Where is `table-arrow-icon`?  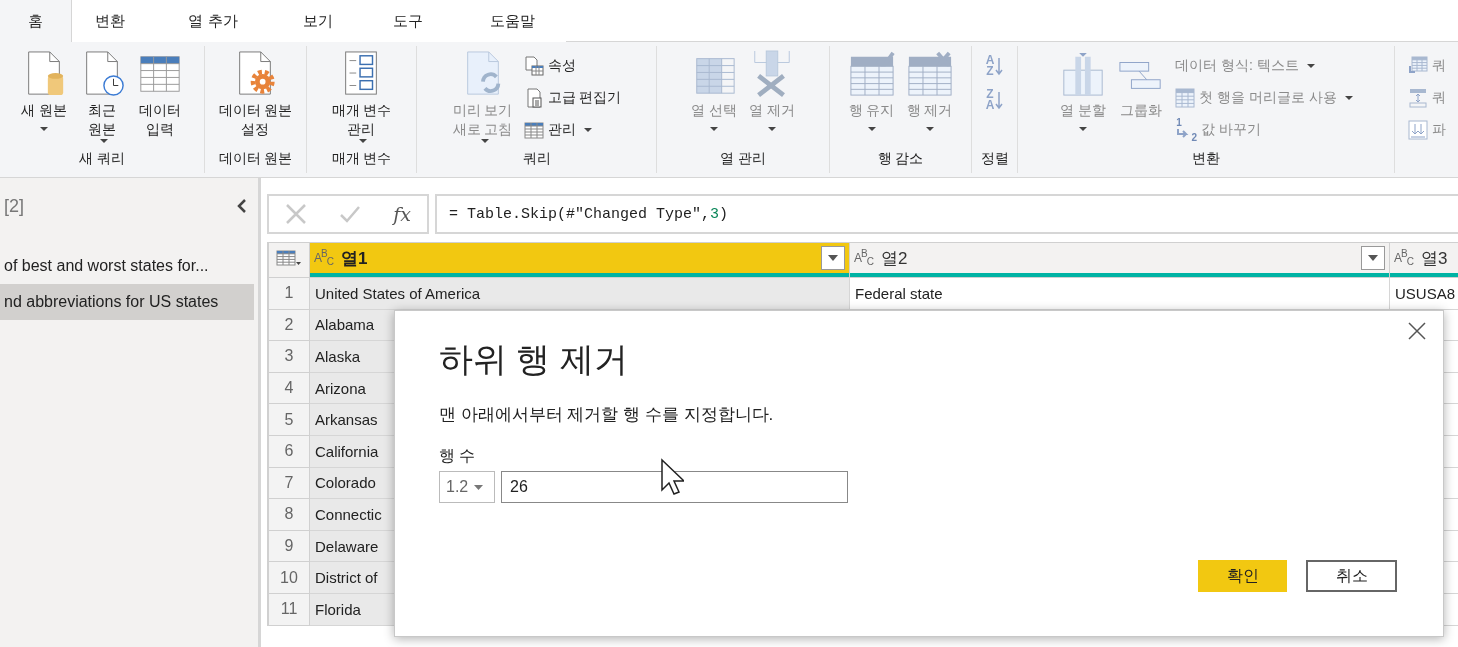
table-arrow-icon is located at coordinates (1417, 65).